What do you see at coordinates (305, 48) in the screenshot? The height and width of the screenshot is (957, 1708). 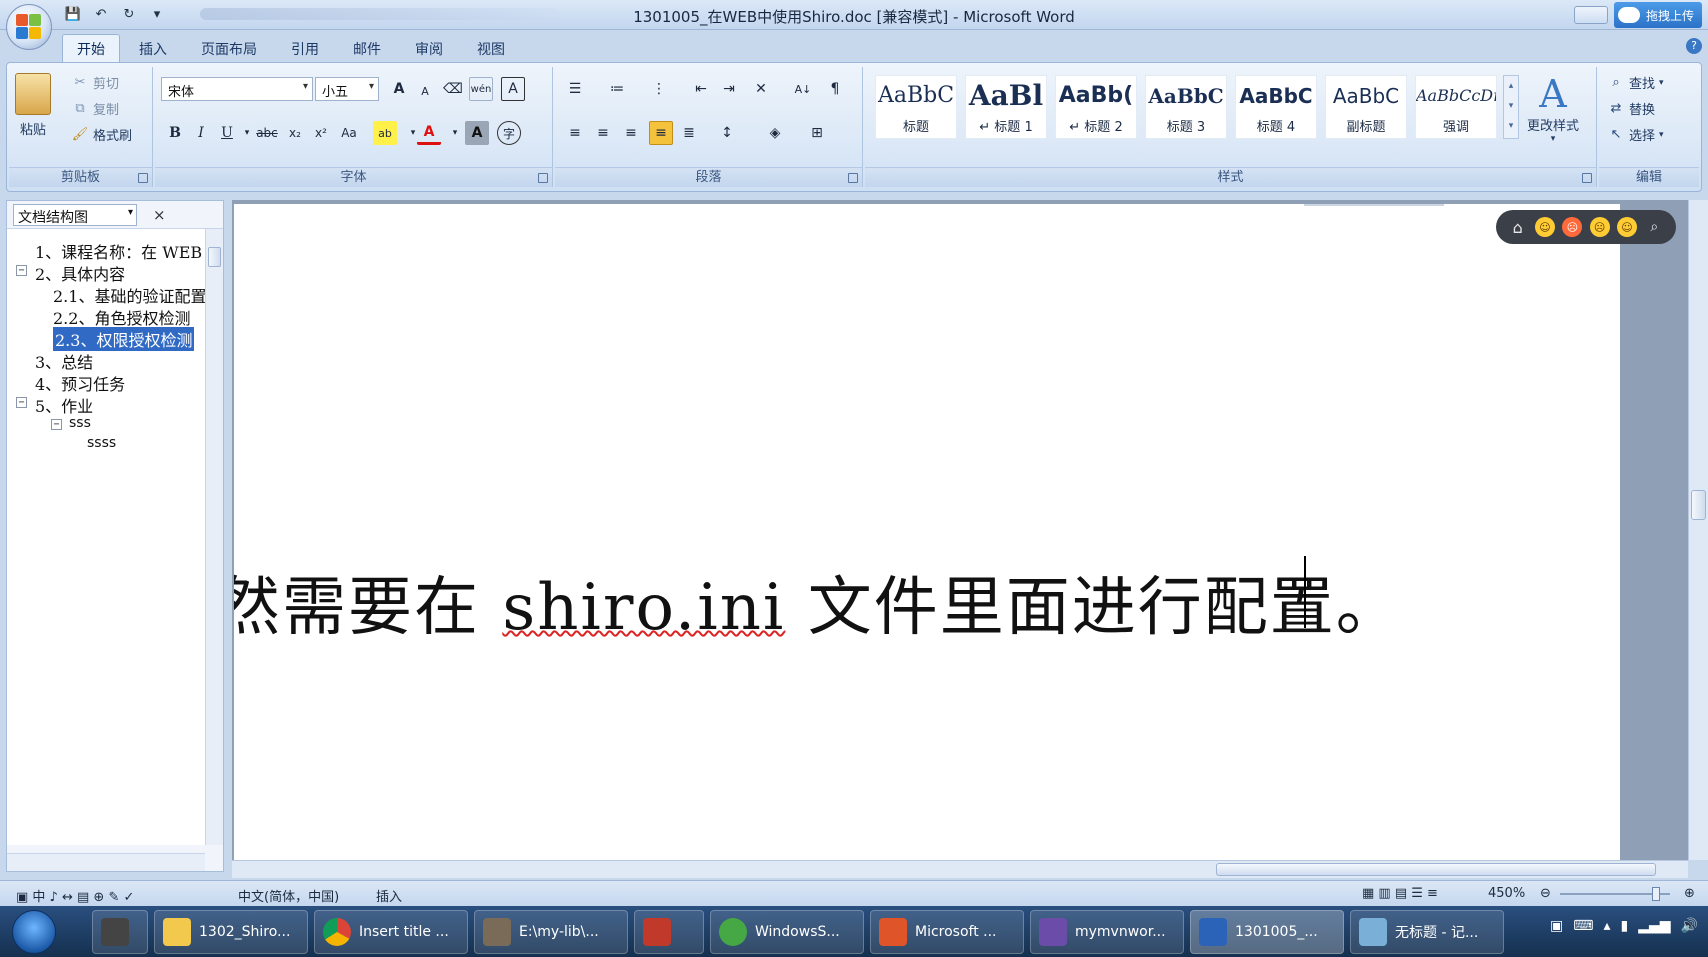 I see `tab-references: 引用` at bounding box center [305, 48].